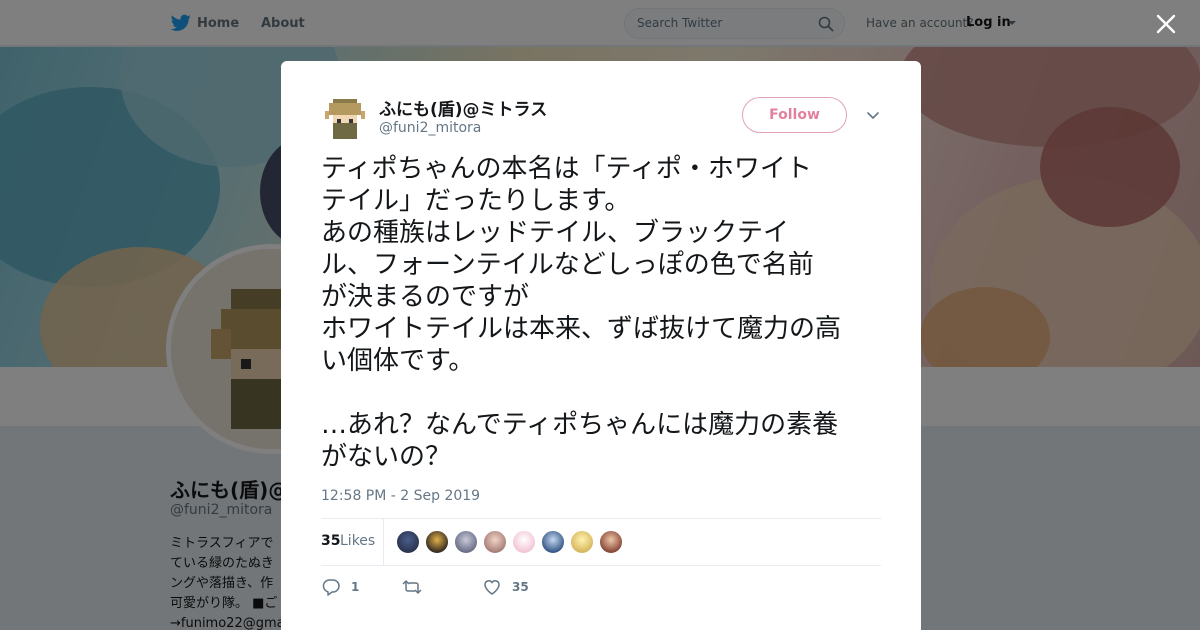  What do you see at coordinates (520, 587) in the screenshot?
I see `like-count: 35` at bounding box center [520, 587].